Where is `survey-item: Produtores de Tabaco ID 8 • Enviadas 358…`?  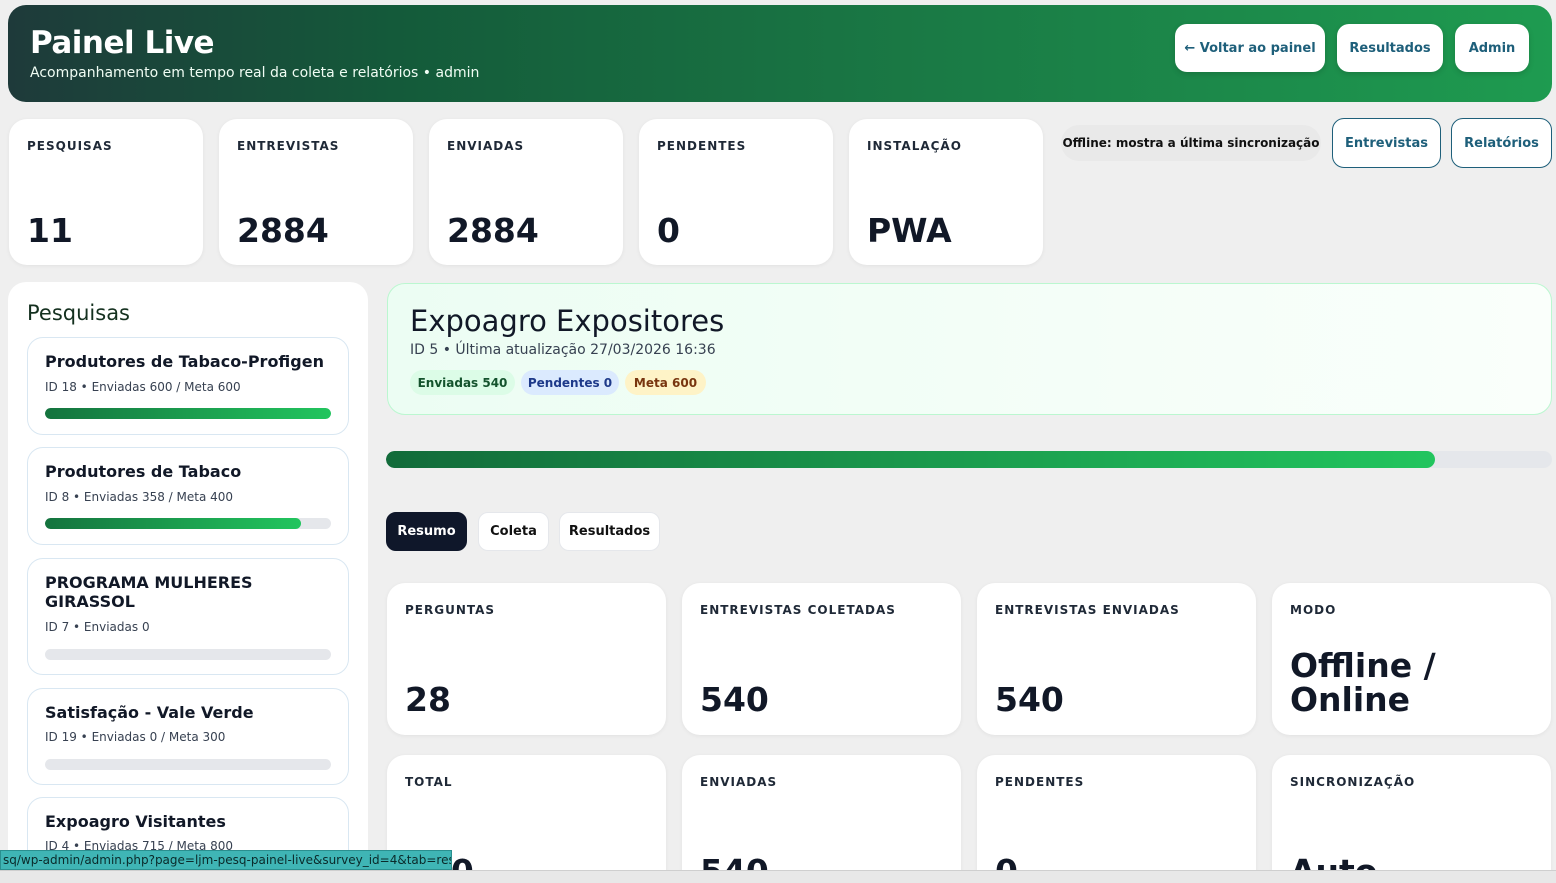 survey-item: Produtores de Tabaco ID 8 • Enviadas 358… is located at coordinates (188, 496).